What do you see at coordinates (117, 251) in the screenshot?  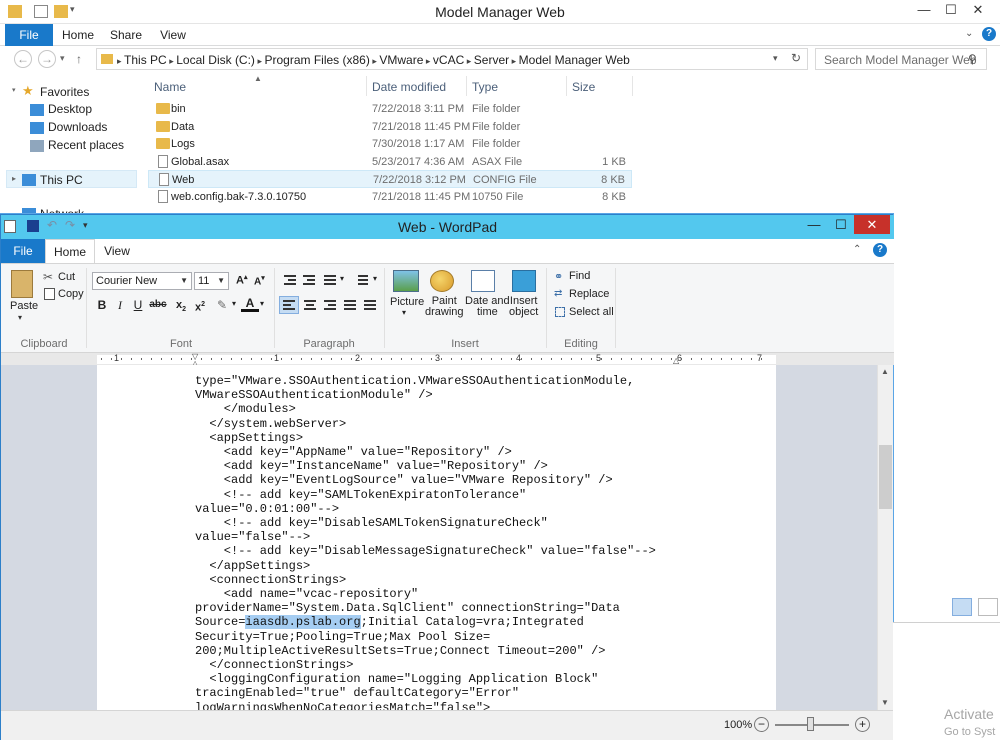 I see `tab-view: View` at bounding box center [117, 251].